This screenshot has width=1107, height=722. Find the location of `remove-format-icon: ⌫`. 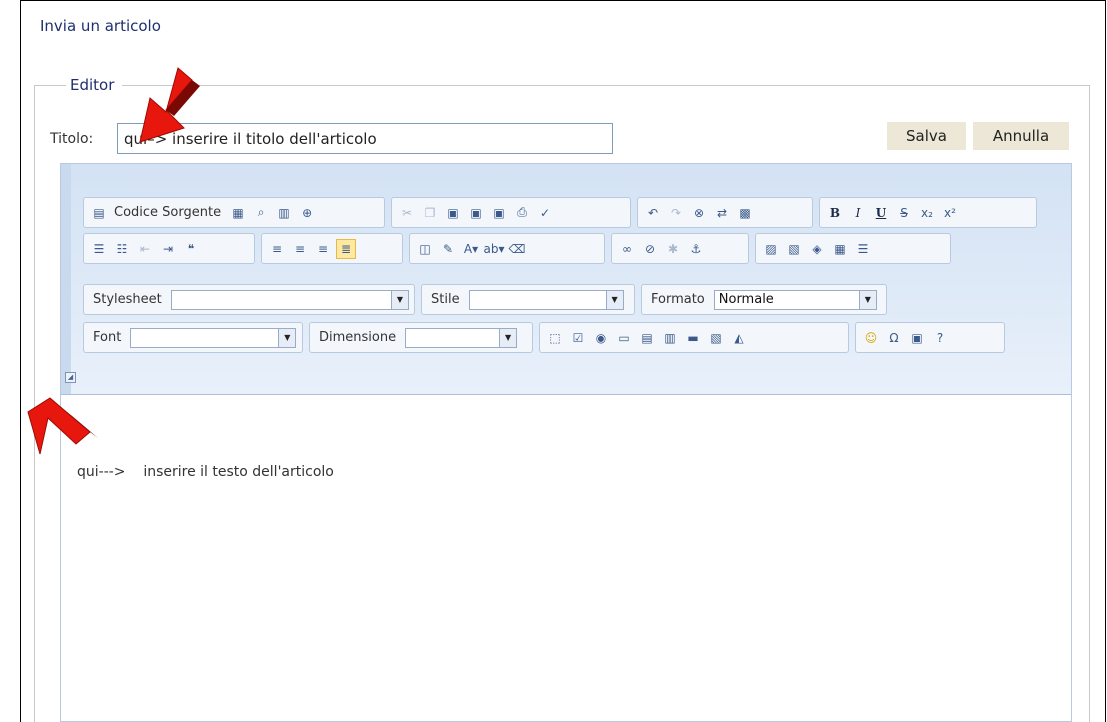

remove-format-icon: ⌫ is located at coordinates (517, 249).